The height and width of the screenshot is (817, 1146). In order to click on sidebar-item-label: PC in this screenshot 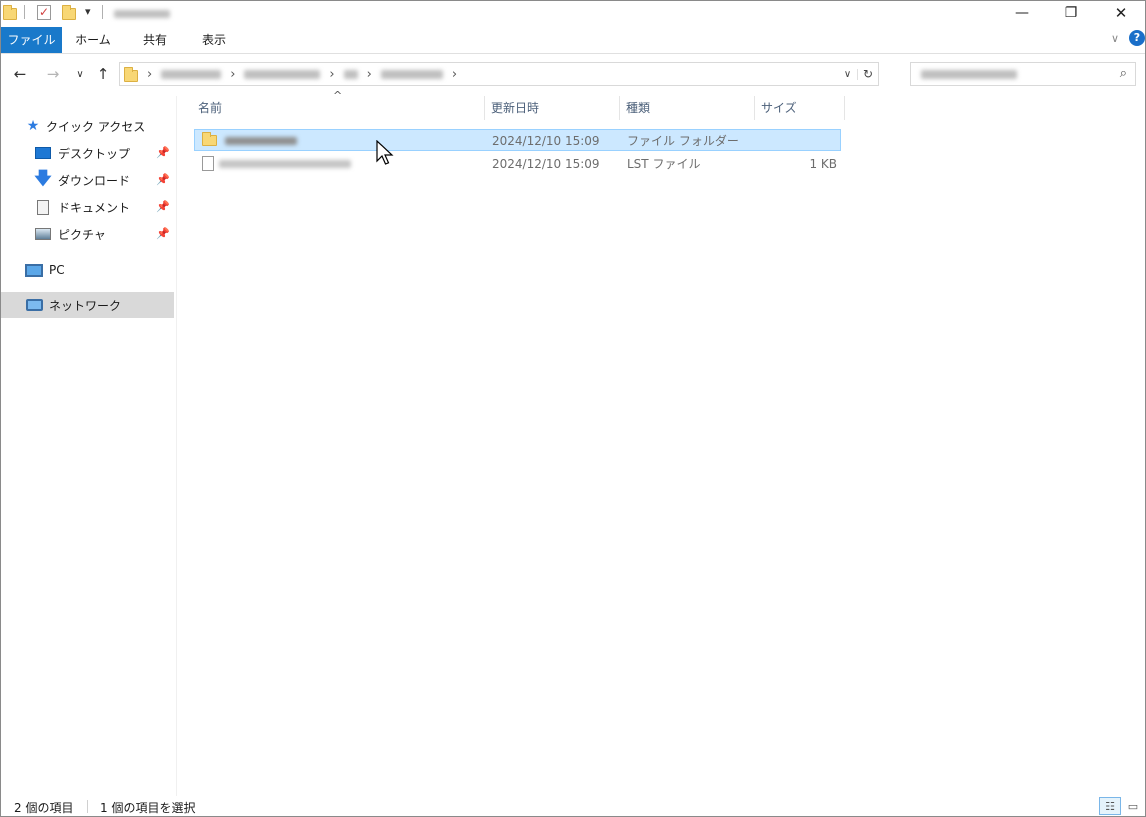, I will do `click(57, 270)`.